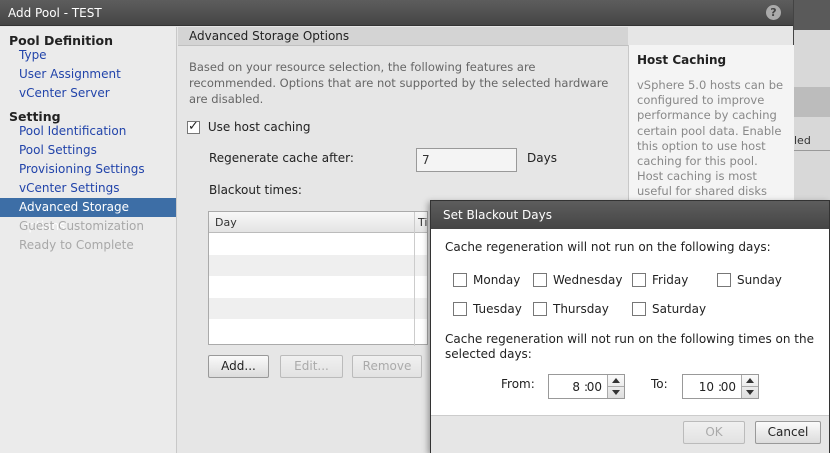  I want to click on ok-button: OK, so click(714, 432).